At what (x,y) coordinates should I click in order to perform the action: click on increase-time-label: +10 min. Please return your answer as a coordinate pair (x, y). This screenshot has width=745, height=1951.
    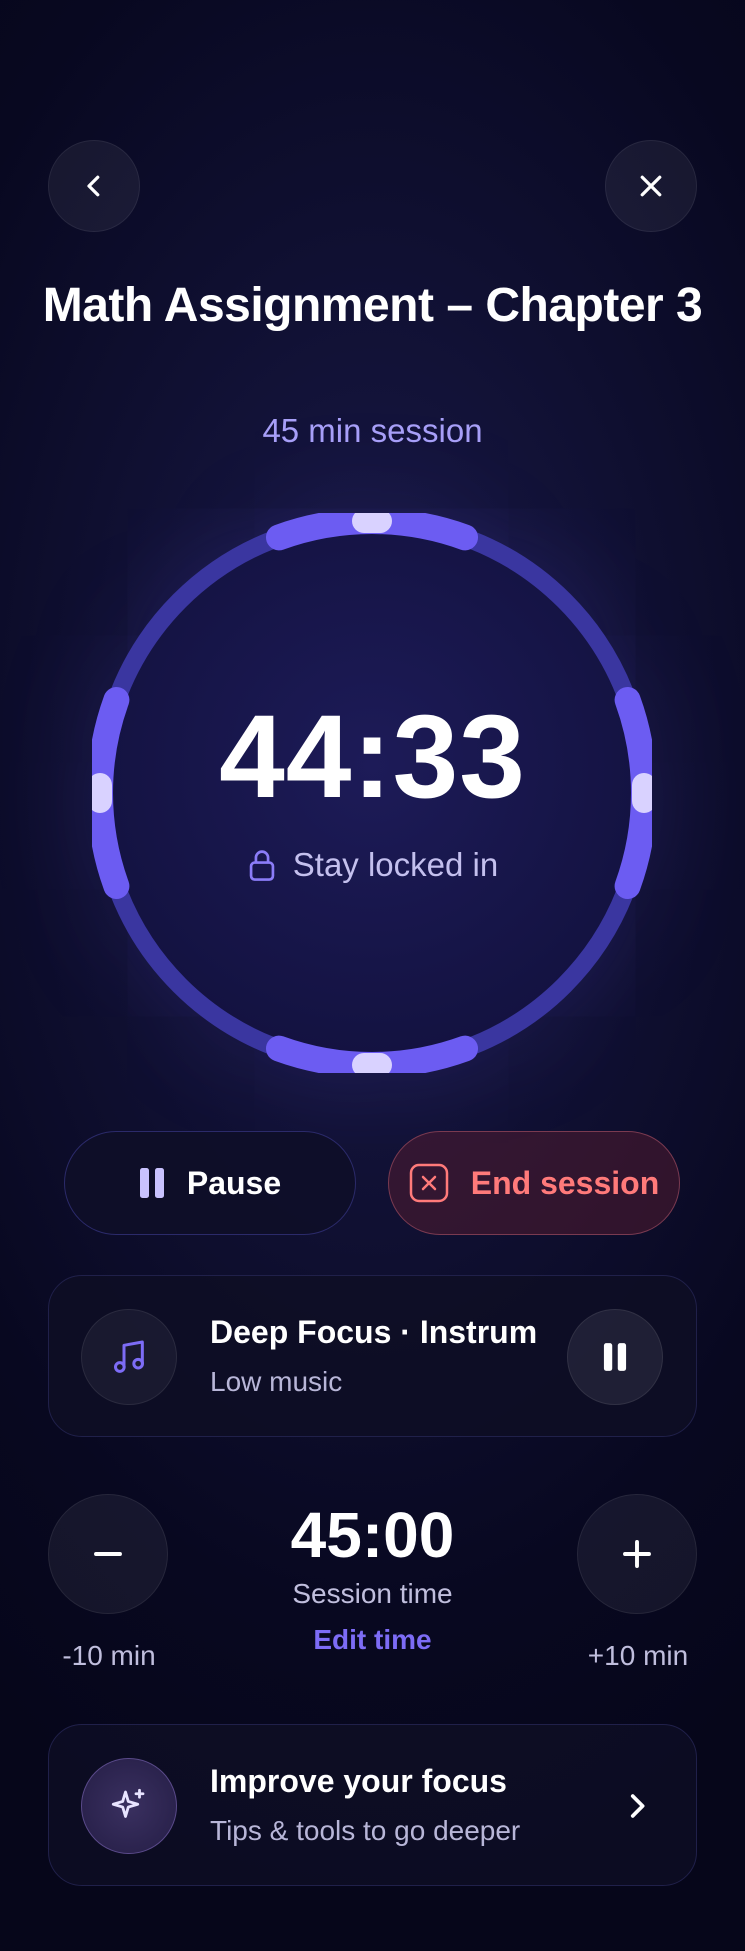
    Looking at the image, I should click on (638, 1655).